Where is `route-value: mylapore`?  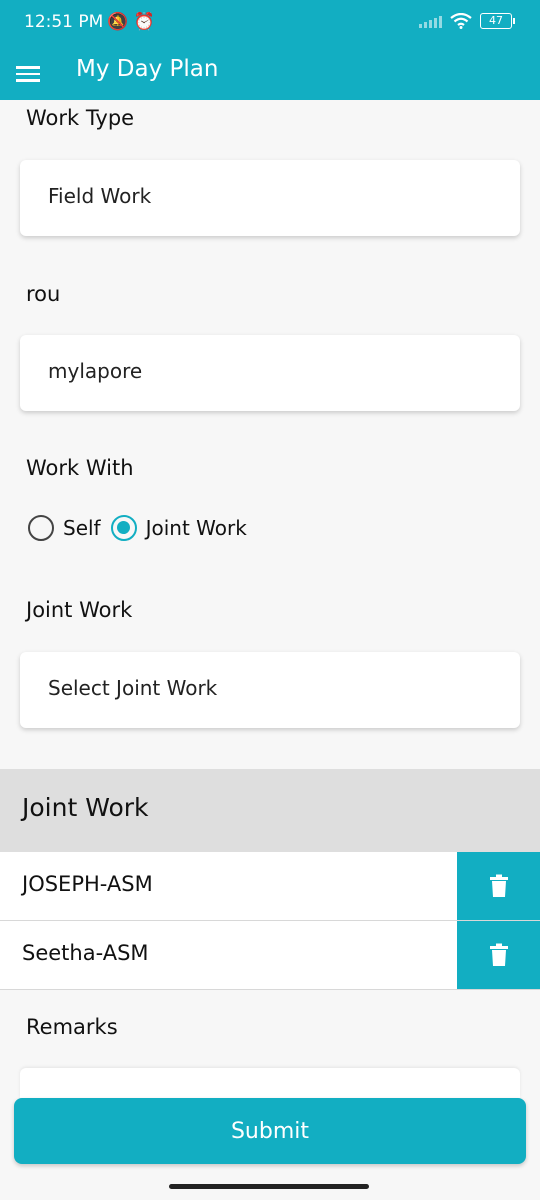 route-value: mylapore is located at coordinates (95, 371).